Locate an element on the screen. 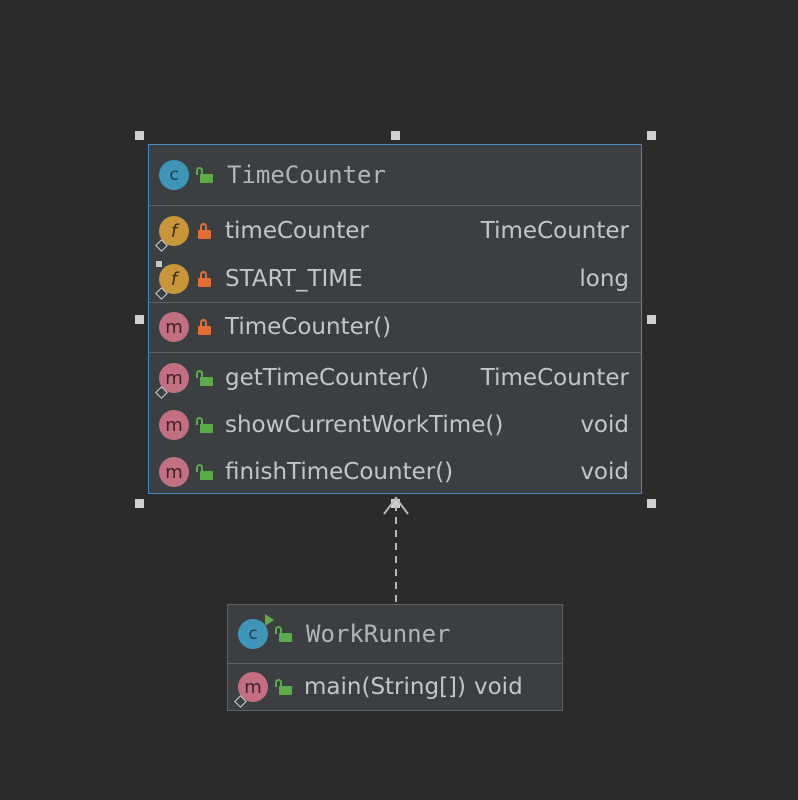 This screenshot has width=798, height=800. method-return-type: TimeCounter is located at coordinates (554, 378).